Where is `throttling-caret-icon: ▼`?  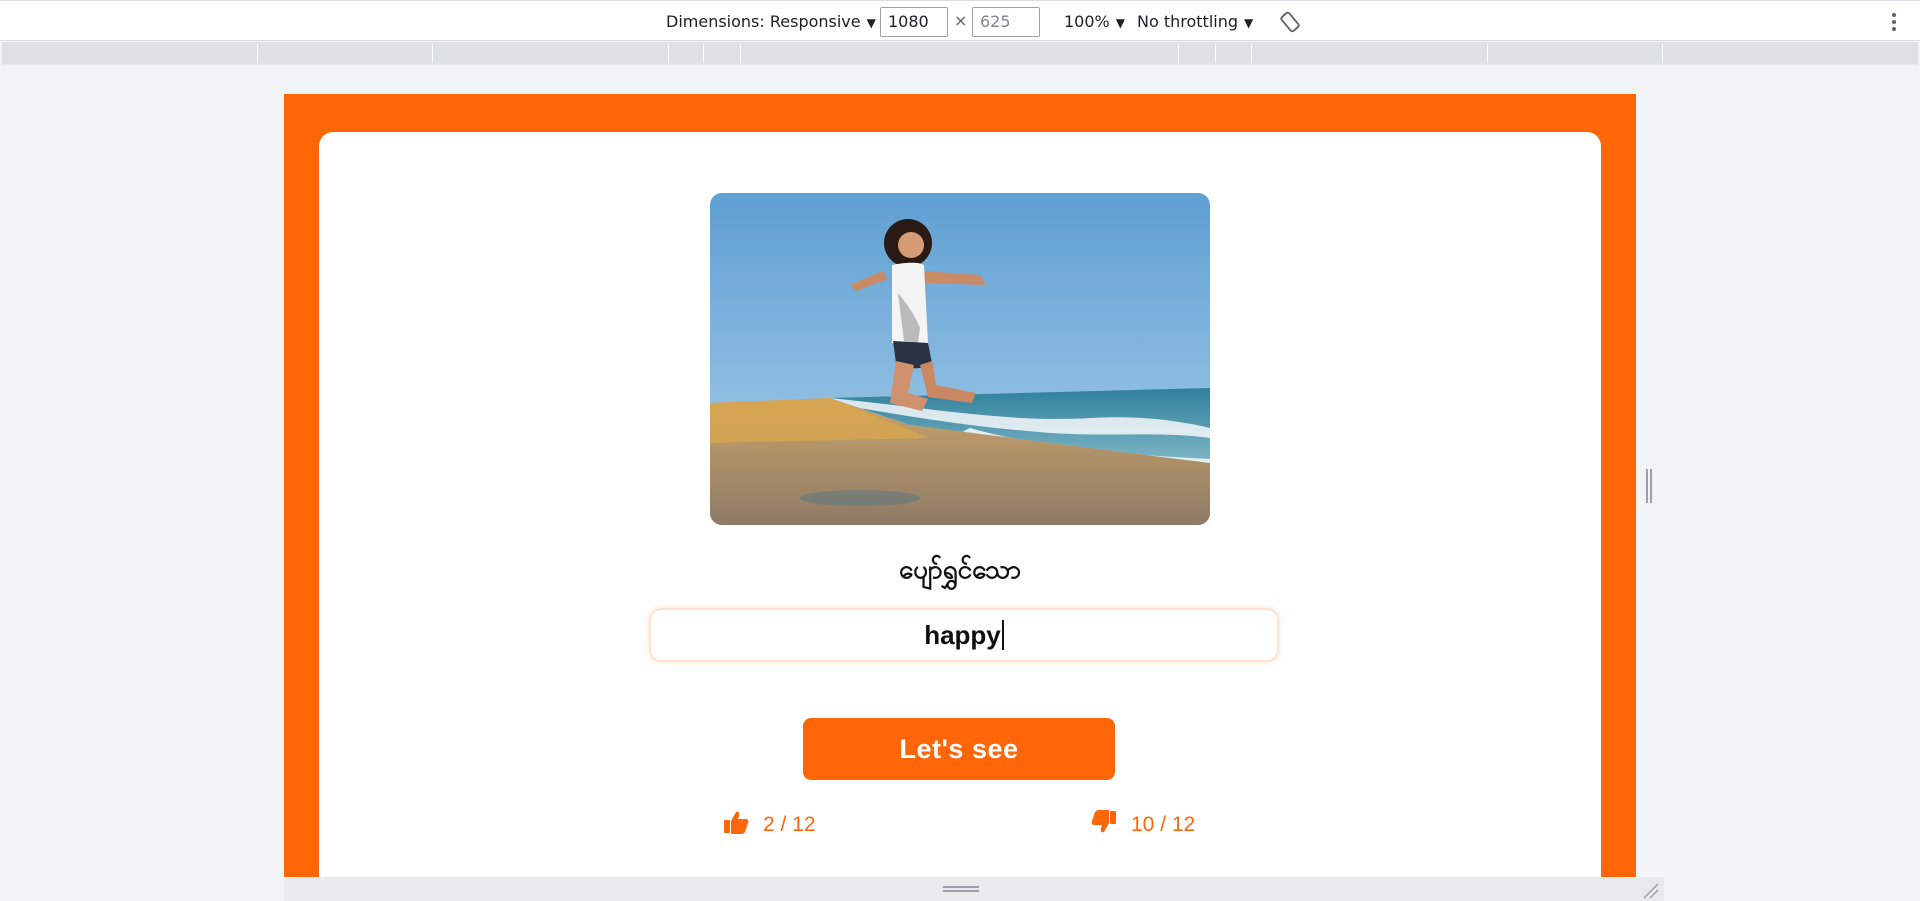 throttling-caret-icon: ▼ is located at coordinates (1249, 23).